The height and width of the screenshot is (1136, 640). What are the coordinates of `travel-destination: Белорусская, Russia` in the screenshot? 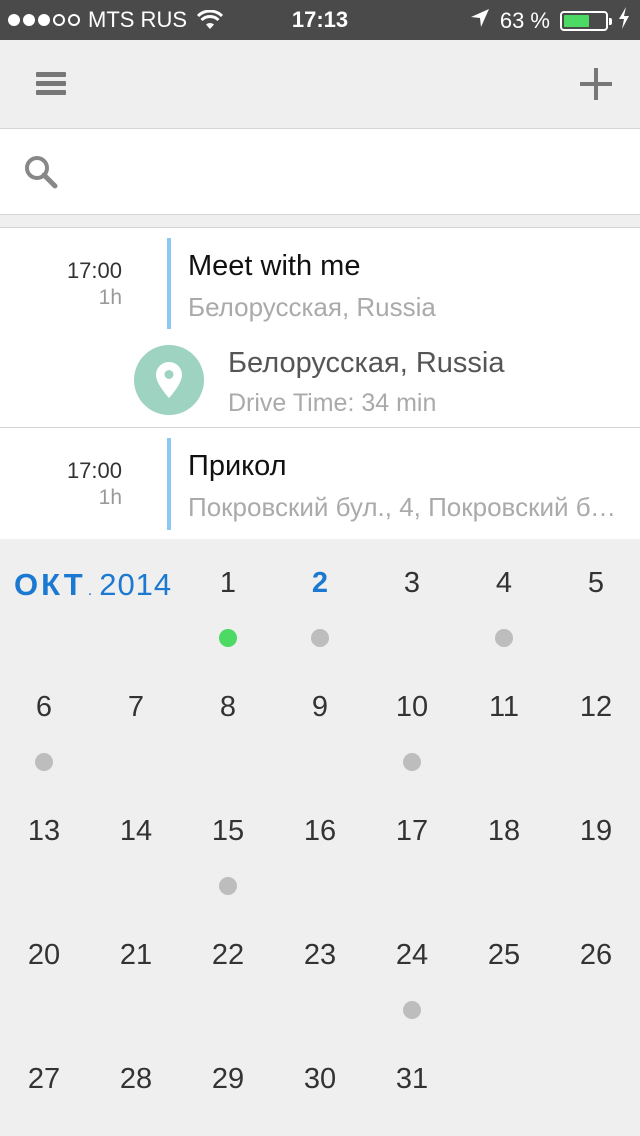 It's located at (366, 363).